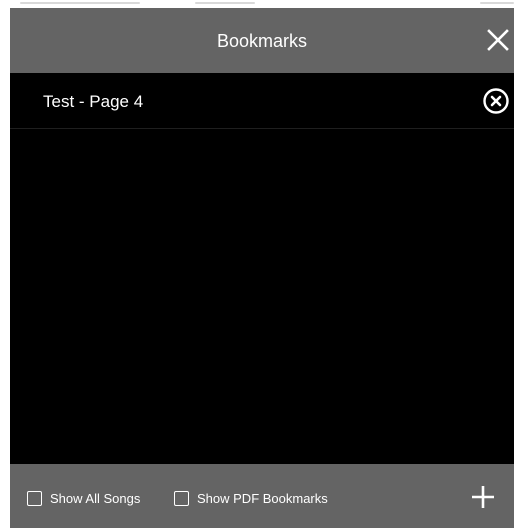 The height and width of the screenshot is (528, 514). I want to click on show-all-songs-checkbox: Show All Songs, so click(83, 498).